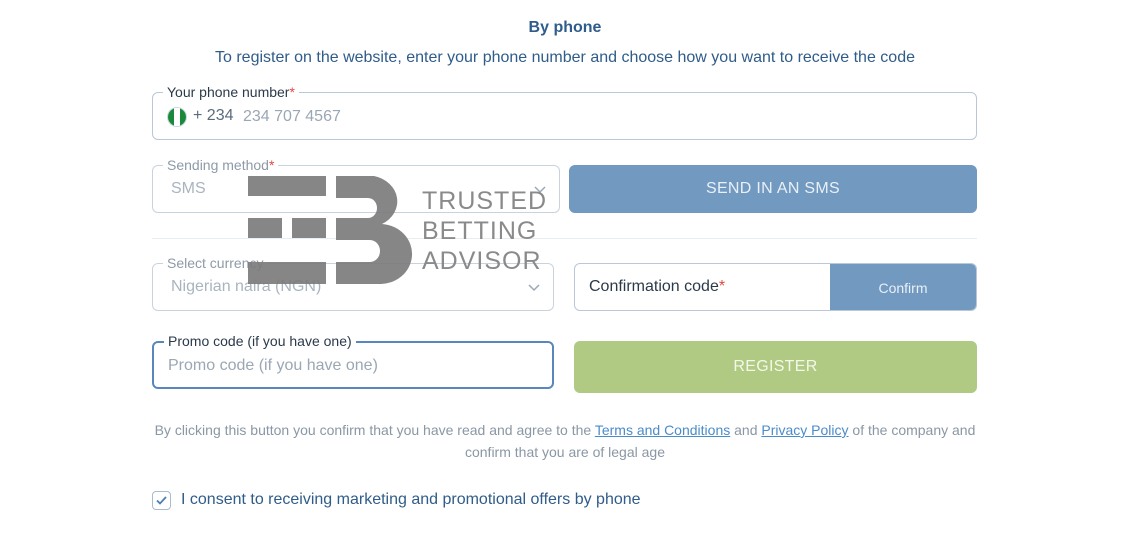 This screenshot has width=1130, height=549. Describe the element at coordinates (177, 117) in the screenshot. I see `nigeria-flag-icon` at that location.